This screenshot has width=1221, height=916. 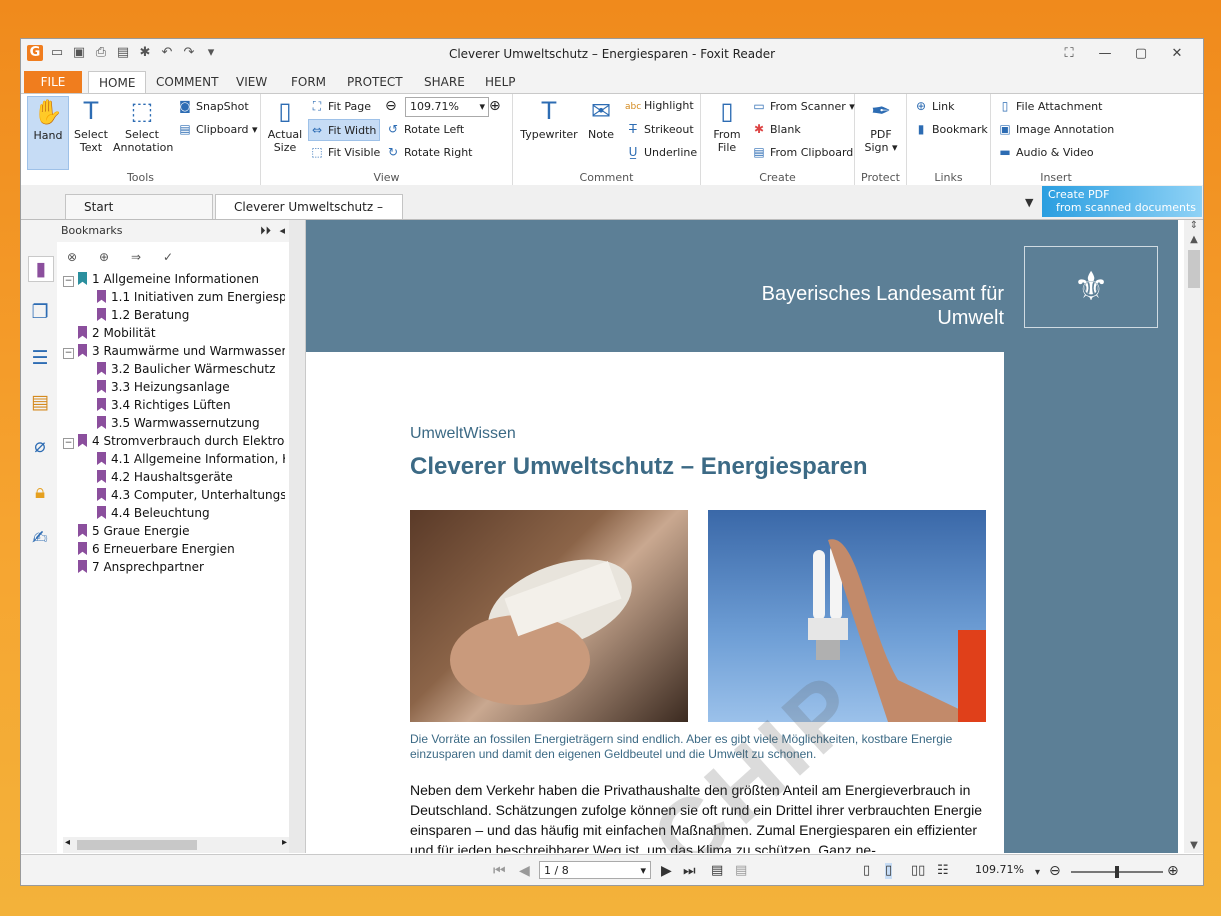 I want to click on note-button: ✉ Note, so click(x=601, y=118).